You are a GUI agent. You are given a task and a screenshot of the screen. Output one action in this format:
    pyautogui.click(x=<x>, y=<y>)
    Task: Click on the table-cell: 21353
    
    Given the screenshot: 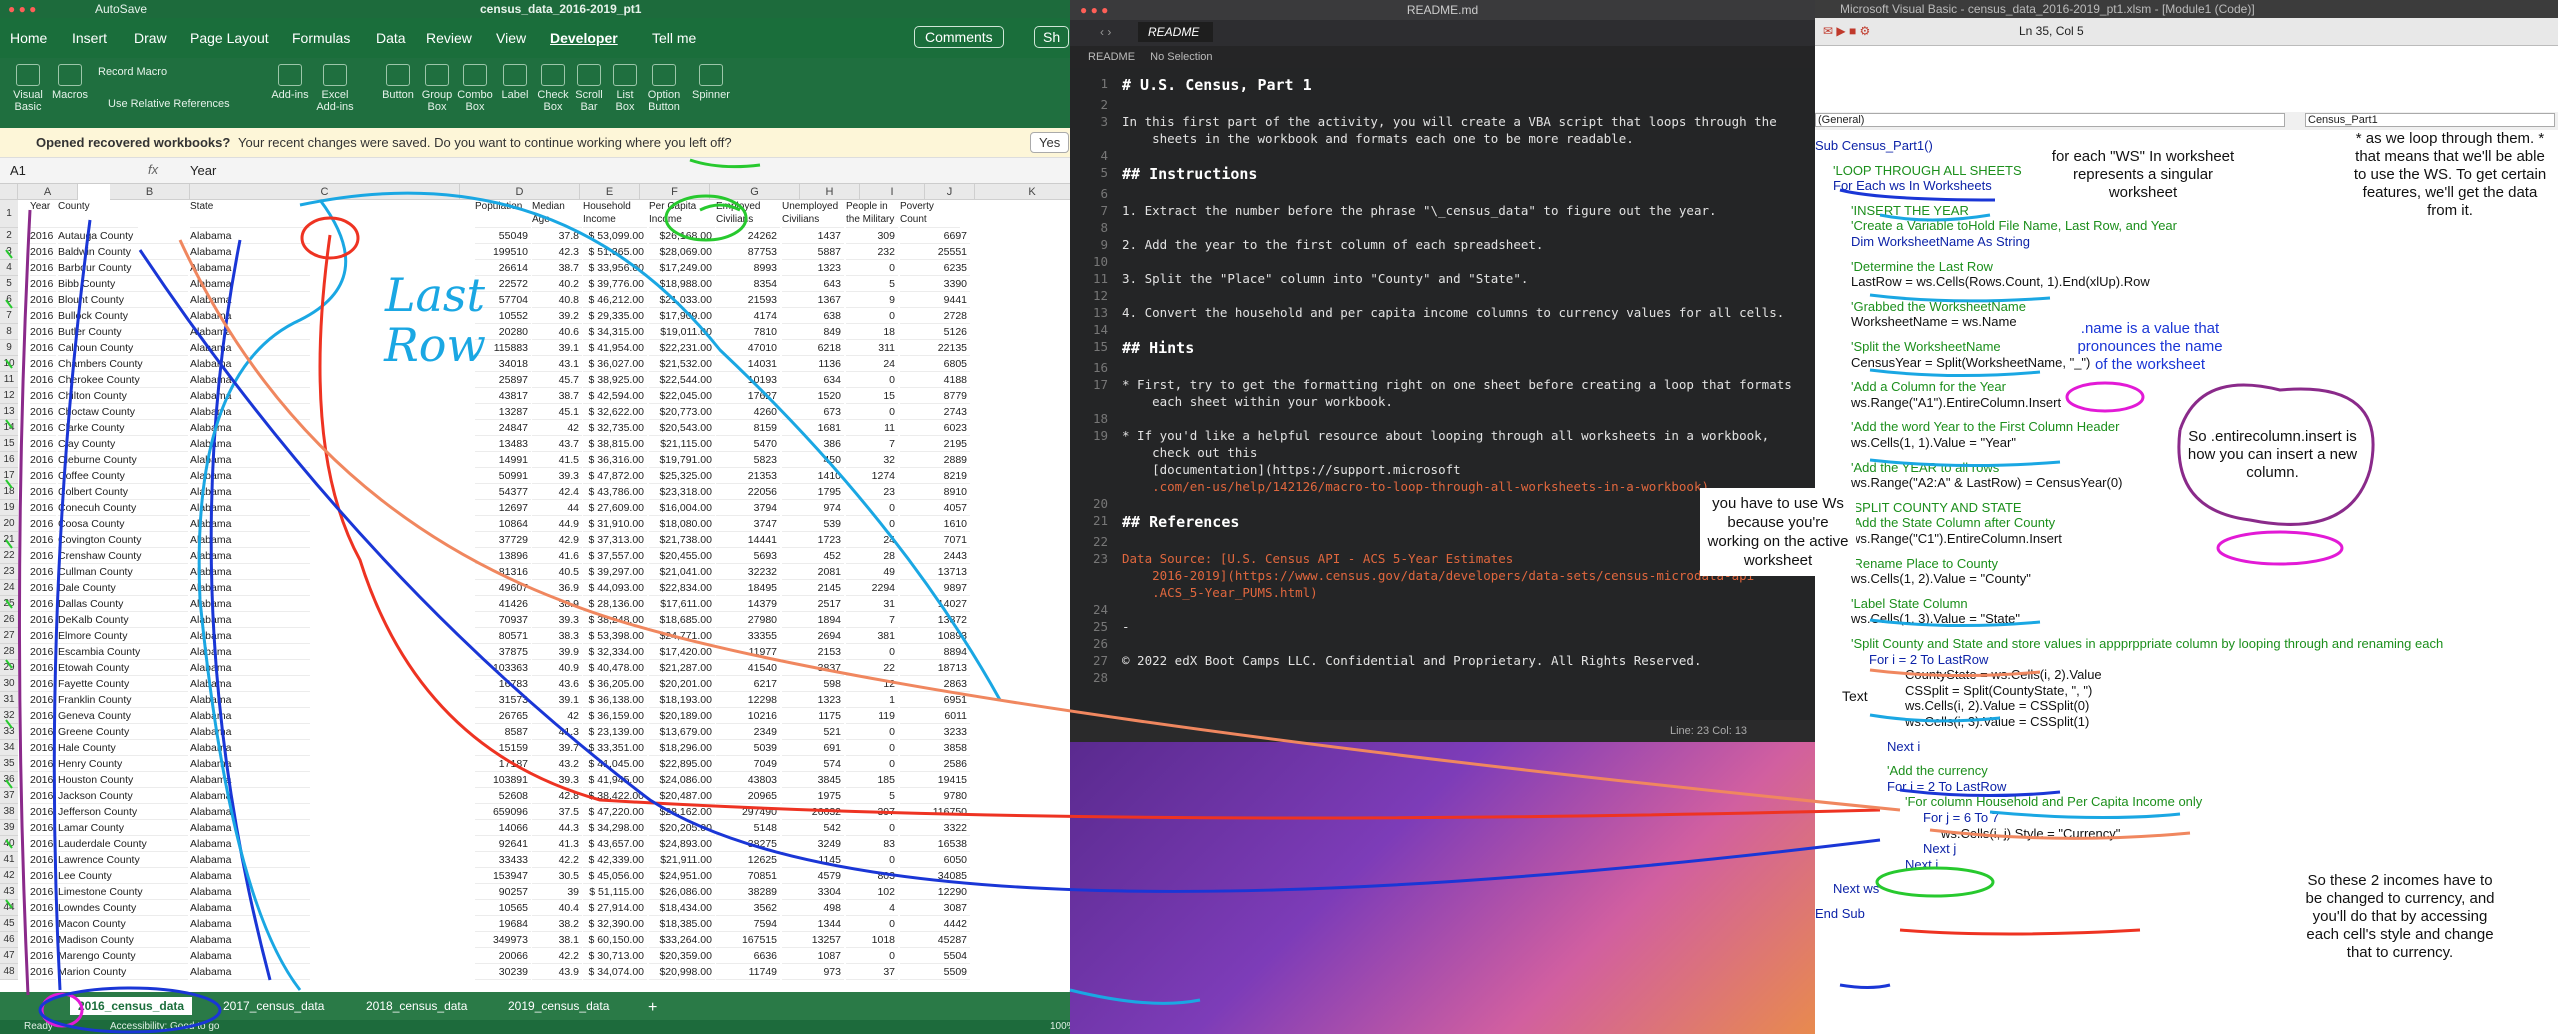 What is the action you would take?
    pyautogui.click(x=748, y=476)
    